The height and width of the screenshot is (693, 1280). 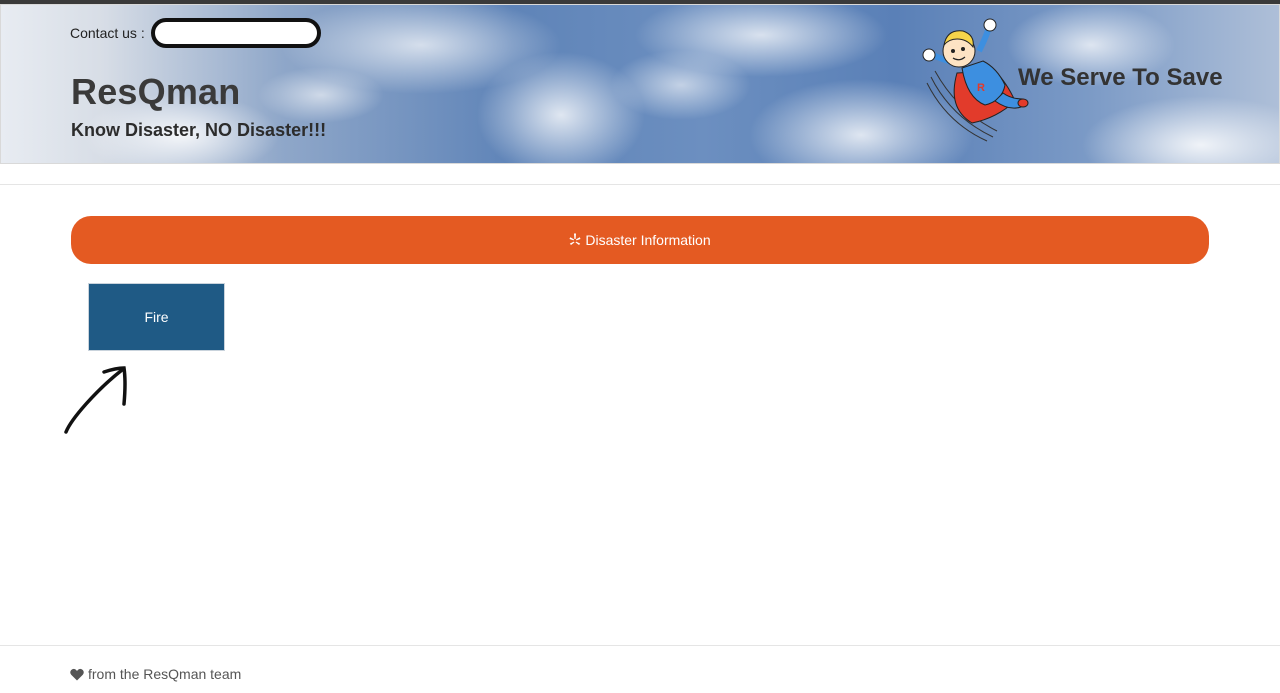 I want to click on disaster-information-button: Disaster Information, so click(x=640, y=240).